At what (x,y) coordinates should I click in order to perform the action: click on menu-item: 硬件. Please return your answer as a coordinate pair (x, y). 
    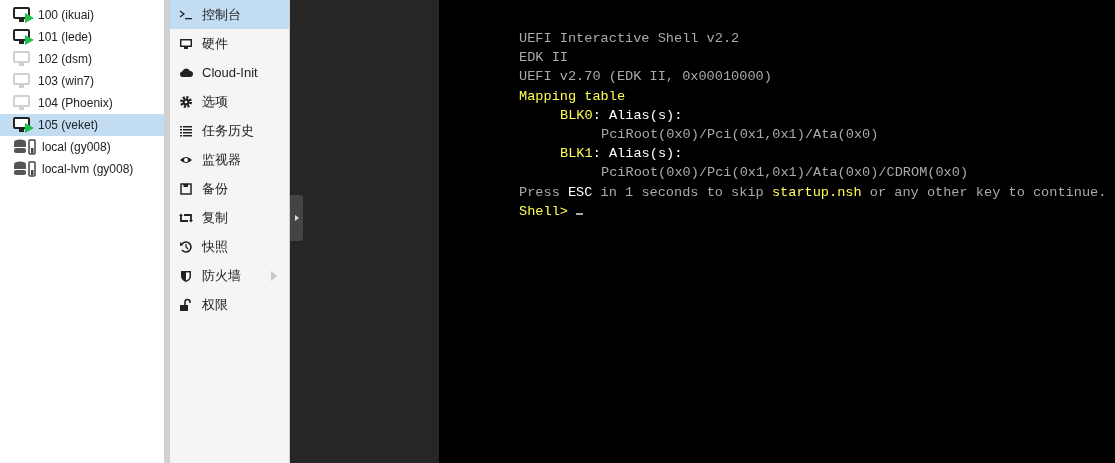
    Looking at the image, I should click on (229, 43).